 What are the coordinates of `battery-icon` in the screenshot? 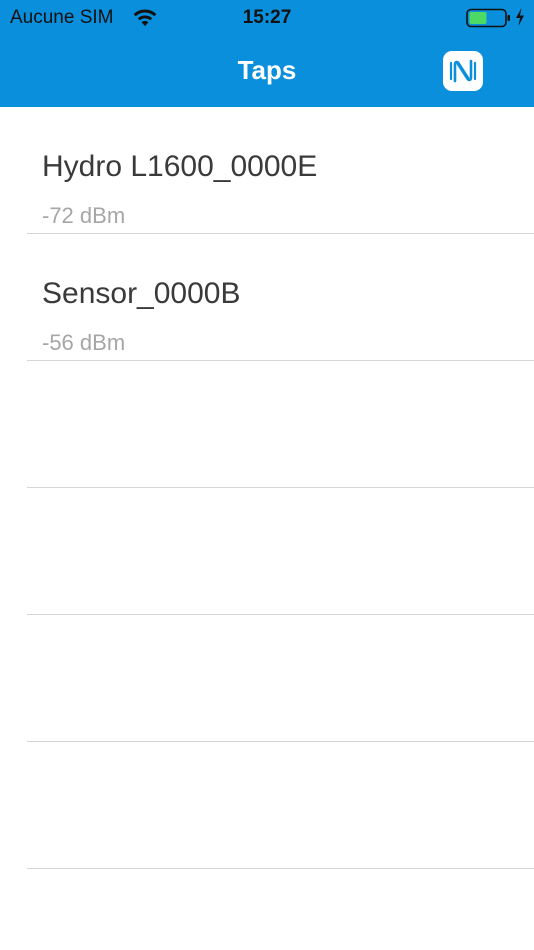 It's located at (488, 18).